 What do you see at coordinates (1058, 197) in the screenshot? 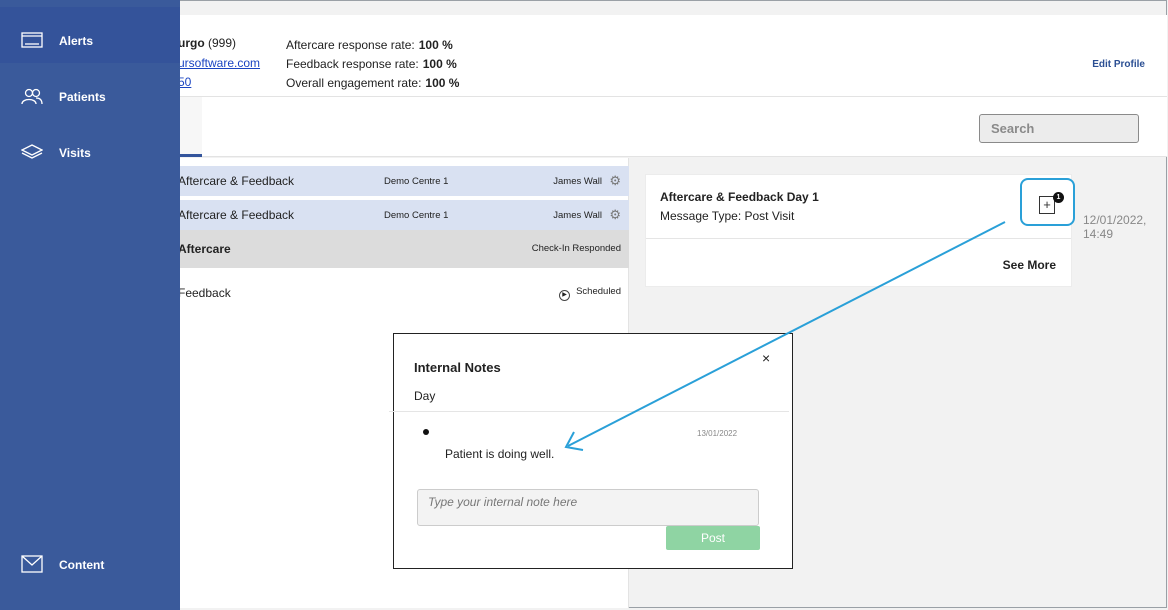
I see `note-count-badge: 1` at bounding box center [1058, 197].